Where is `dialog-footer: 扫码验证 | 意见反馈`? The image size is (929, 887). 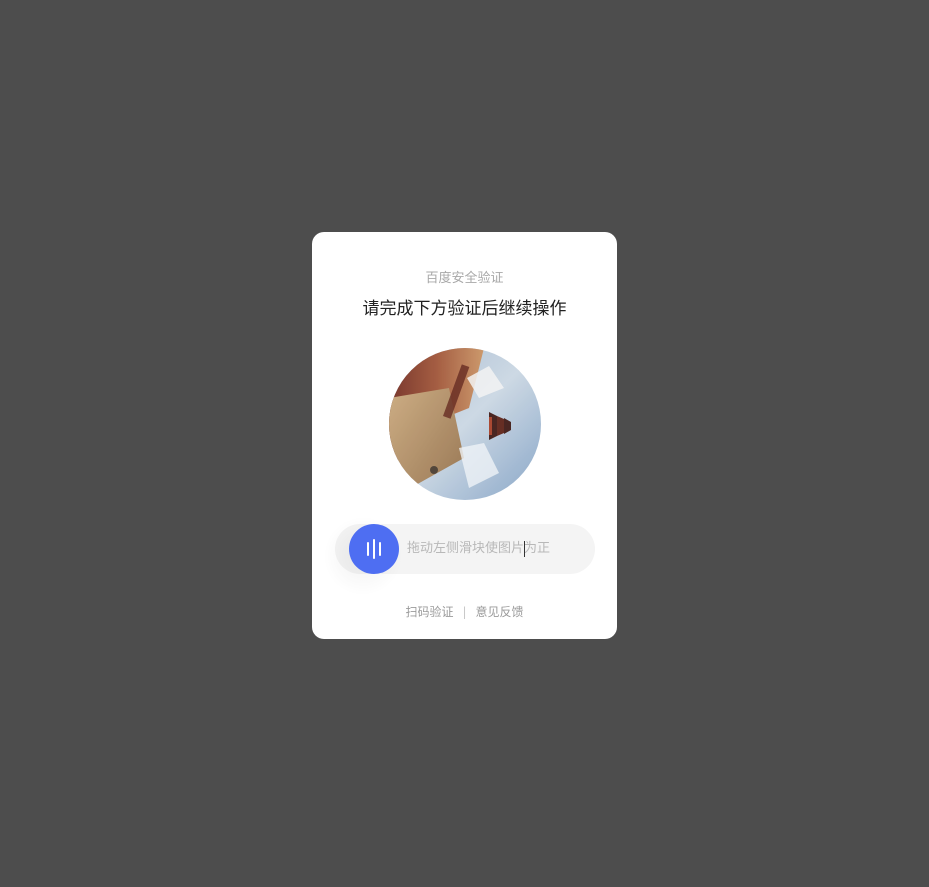
dialog-footer: 扫码验证 | 意见反馈 is located at coordinates (464, 612).